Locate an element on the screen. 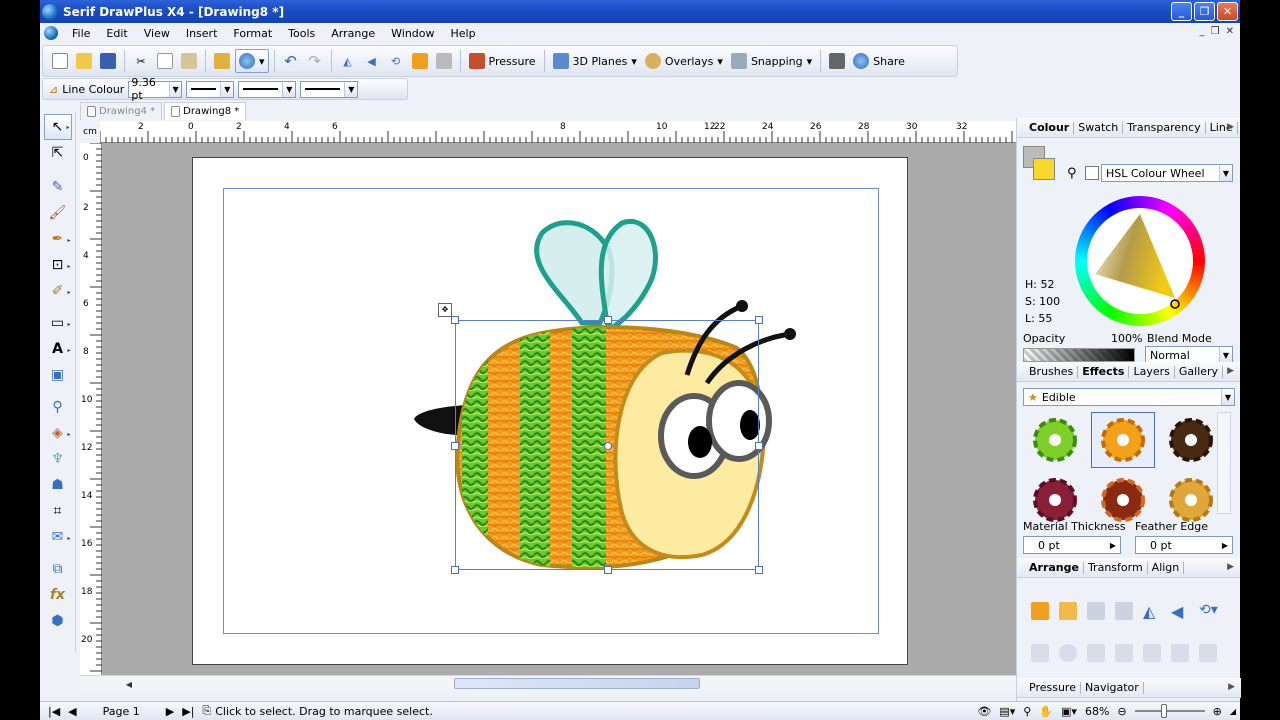 The image size is (1280, 720). zoom-tool-icon: ⚲ is located at coordinates (1027, 711).